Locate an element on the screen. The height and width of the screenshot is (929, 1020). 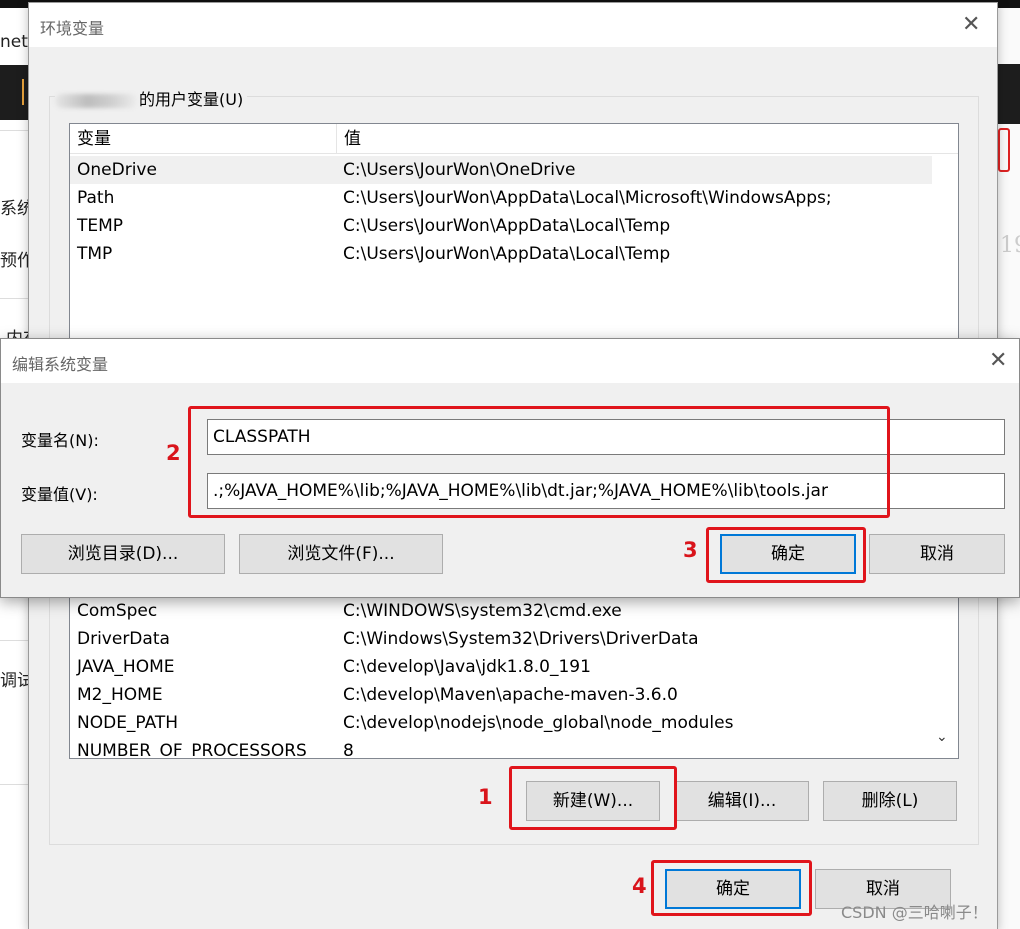
variable-name: NODE_PATH is located at coordinates (128, 723).